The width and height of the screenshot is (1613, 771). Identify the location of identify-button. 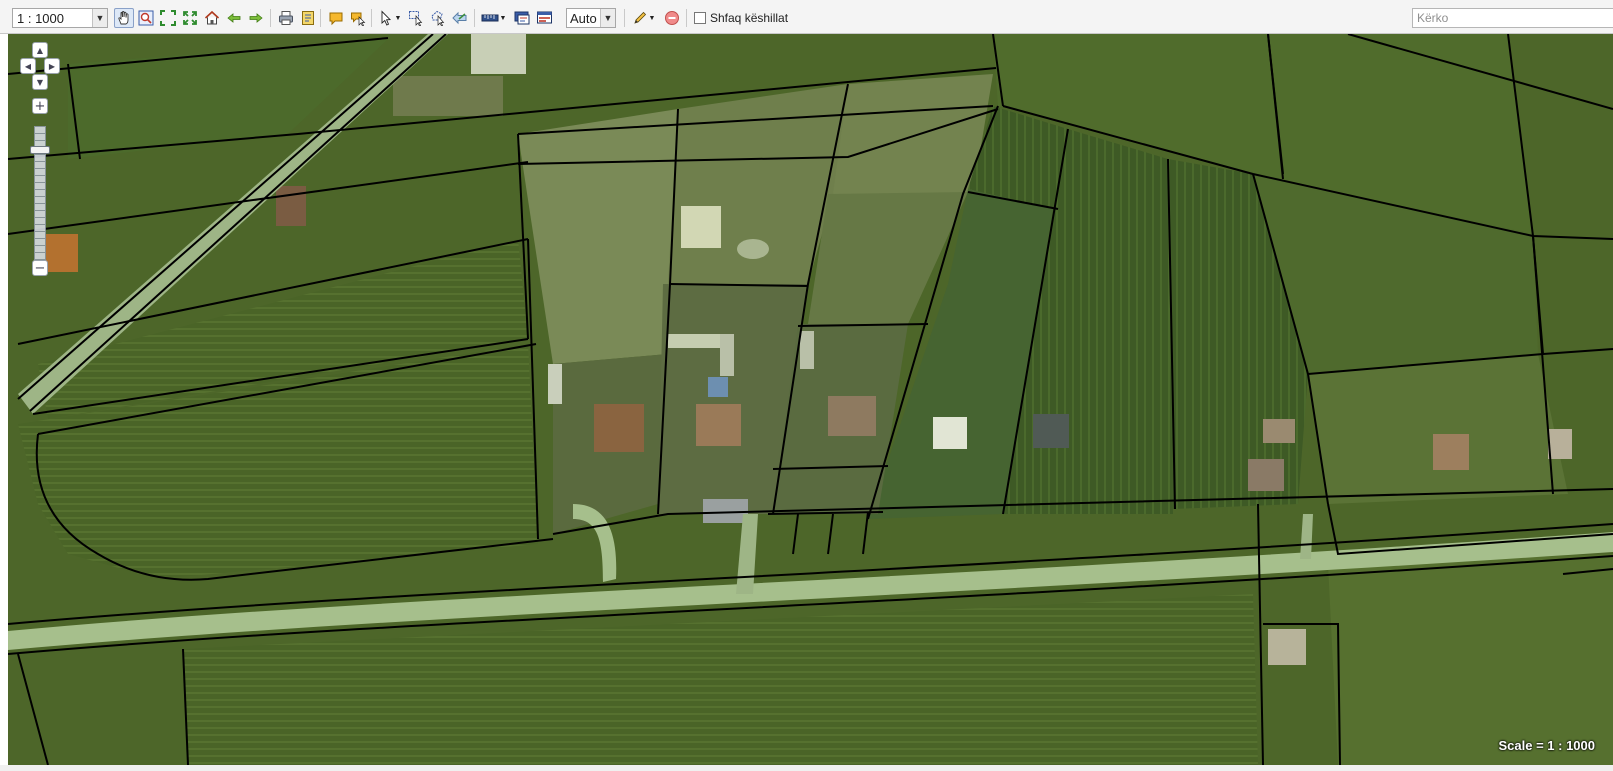
(358, 18).